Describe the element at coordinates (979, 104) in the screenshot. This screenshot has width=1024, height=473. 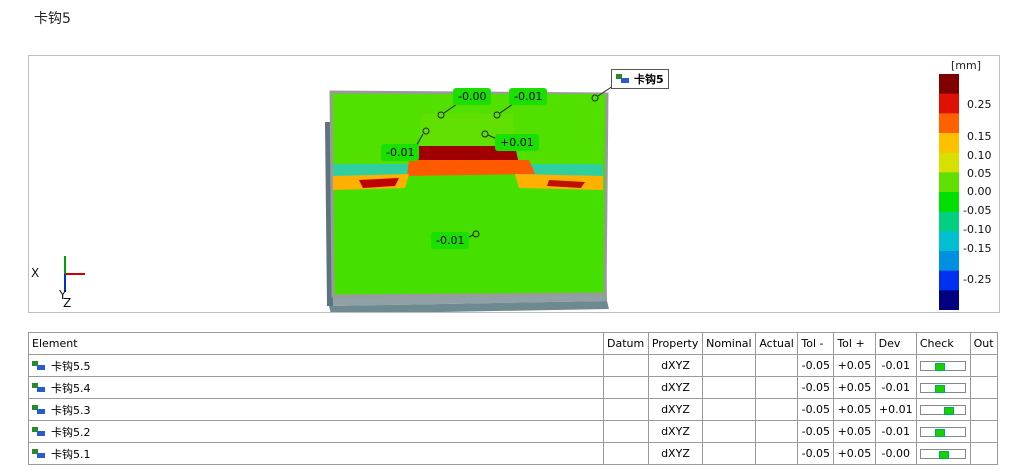
I see `legend-tick: 0.25` at that location.